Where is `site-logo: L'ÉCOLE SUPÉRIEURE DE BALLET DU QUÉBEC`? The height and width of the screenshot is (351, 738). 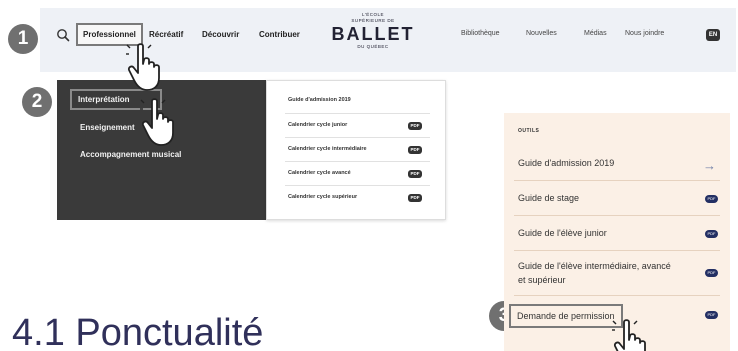
site-logo: L'ÉCOLE SUPÉRIEURE DE BALLET DU QUÉBEC is located at coordinates (373, 31).